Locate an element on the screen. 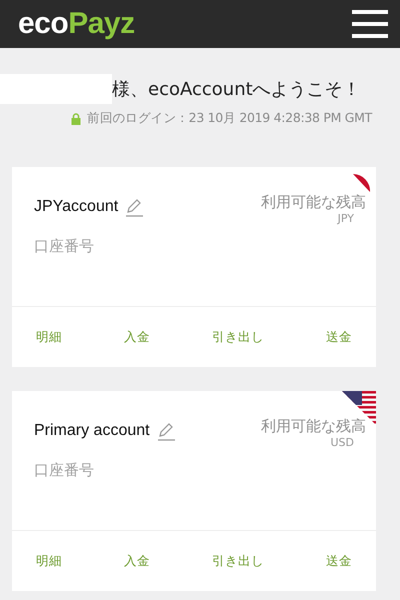  last-login-text: 前回のログイン：23 10月 2019 4:28:38 PM GMT is located at coordinates (229, 118).